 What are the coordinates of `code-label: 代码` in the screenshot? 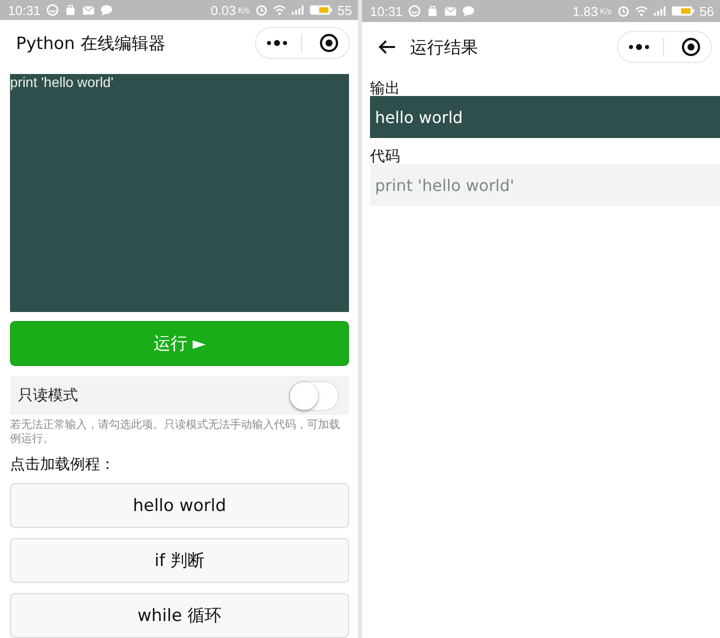 It's located at (385, 156).